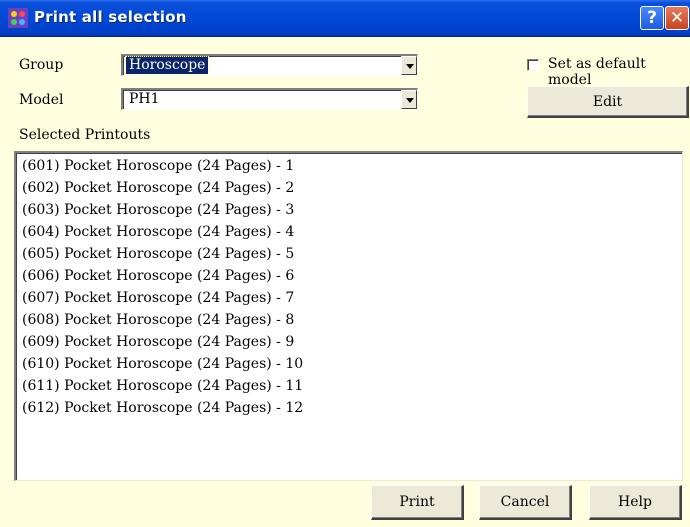 This screenshot has height=527, width=690. What do you see at coordinates (167, 65) in the screenshot?
I see `group-select-value: Horoscope` at bounding box center [167, 65].